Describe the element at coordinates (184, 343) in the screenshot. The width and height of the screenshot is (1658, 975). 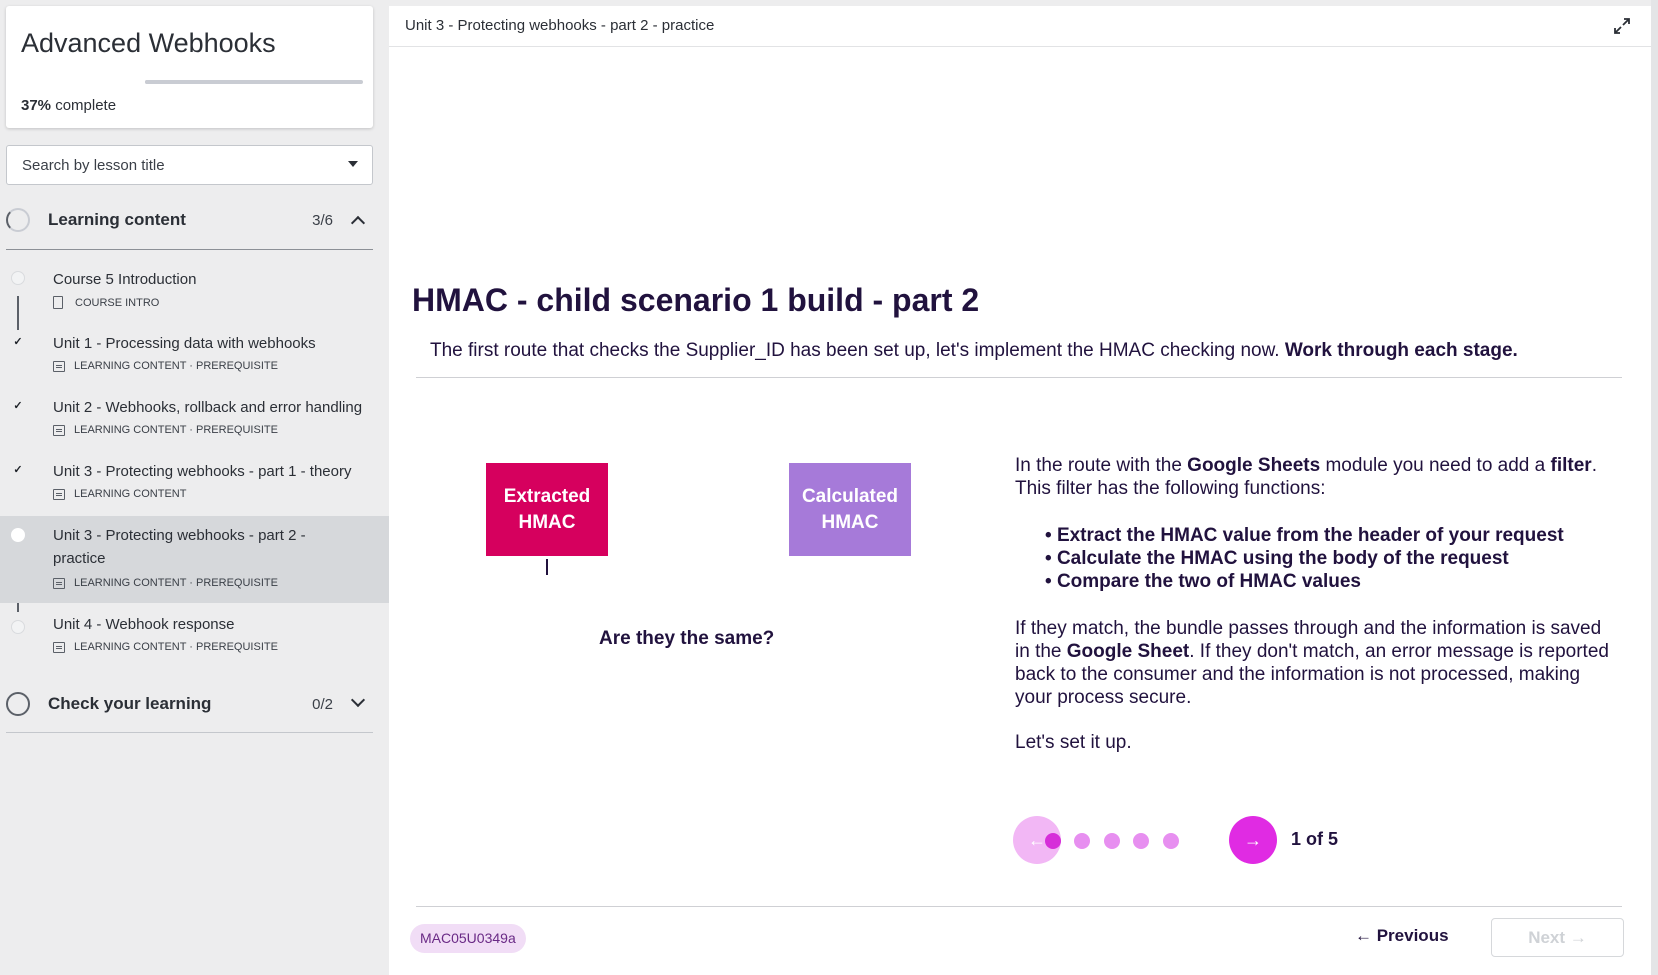
I see `lesson-title: Unit 1 - Processing data with webhooks` at that location.